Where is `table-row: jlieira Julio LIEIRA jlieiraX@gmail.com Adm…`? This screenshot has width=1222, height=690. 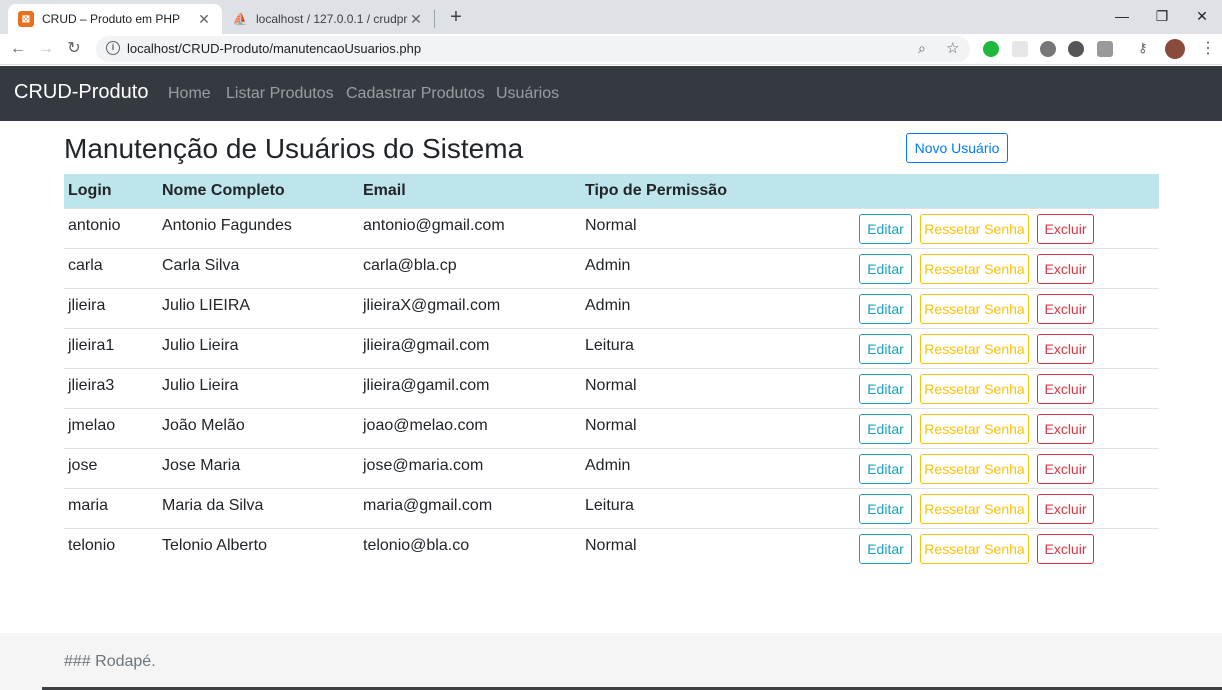
table-row: jlieira Julio LIEIRA jlieiraX@gmail.com Adm… is located at coordinates (611, 307).